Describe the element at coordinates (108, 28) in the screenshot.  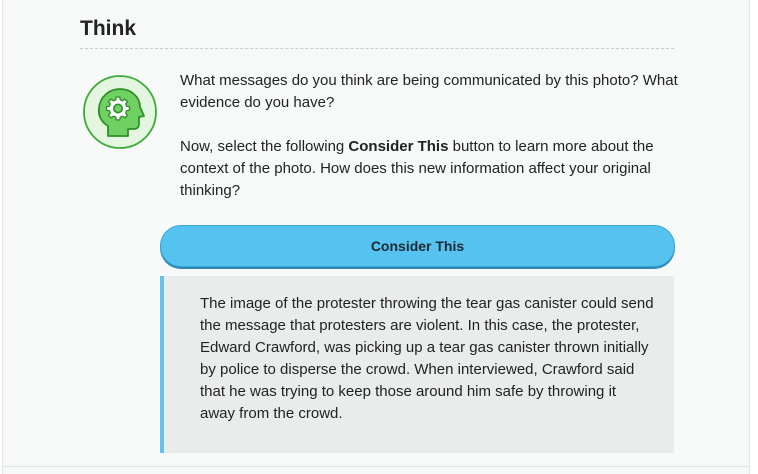
I see `section-heading: Think` at that location.